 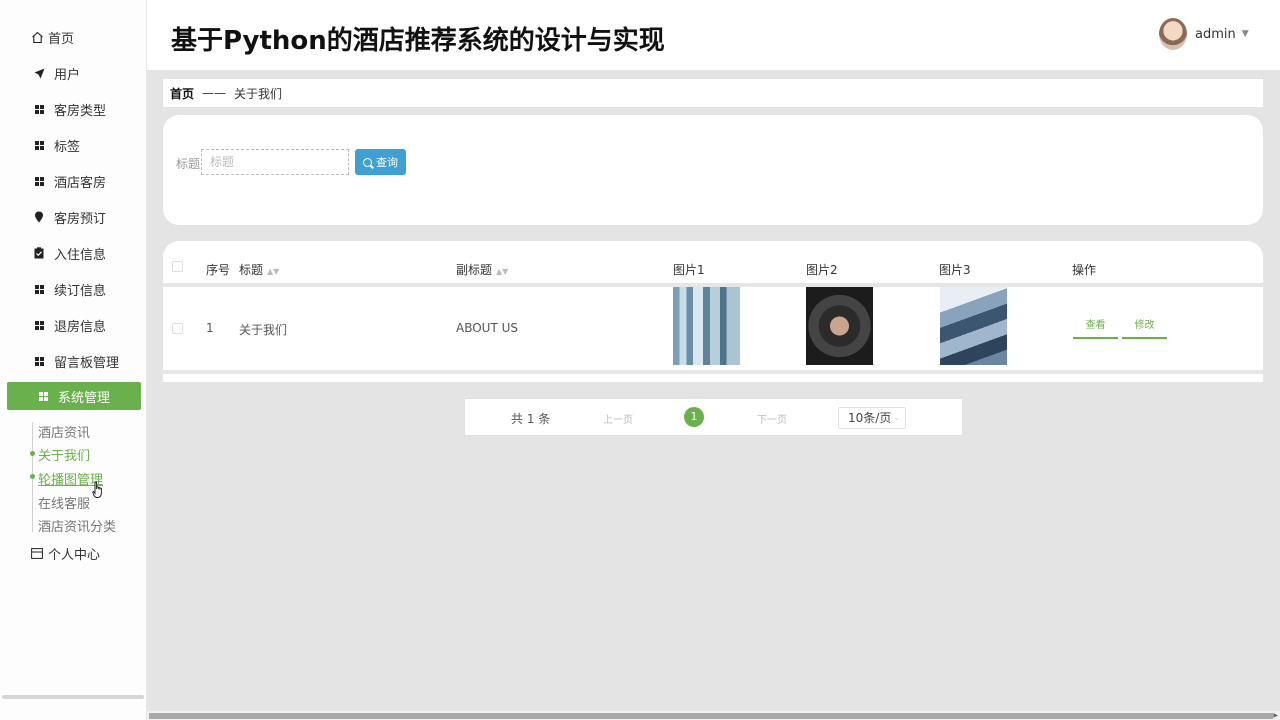 I want to click on sidebar-item-renewals: 续订信息, so click(x=73, y=289).